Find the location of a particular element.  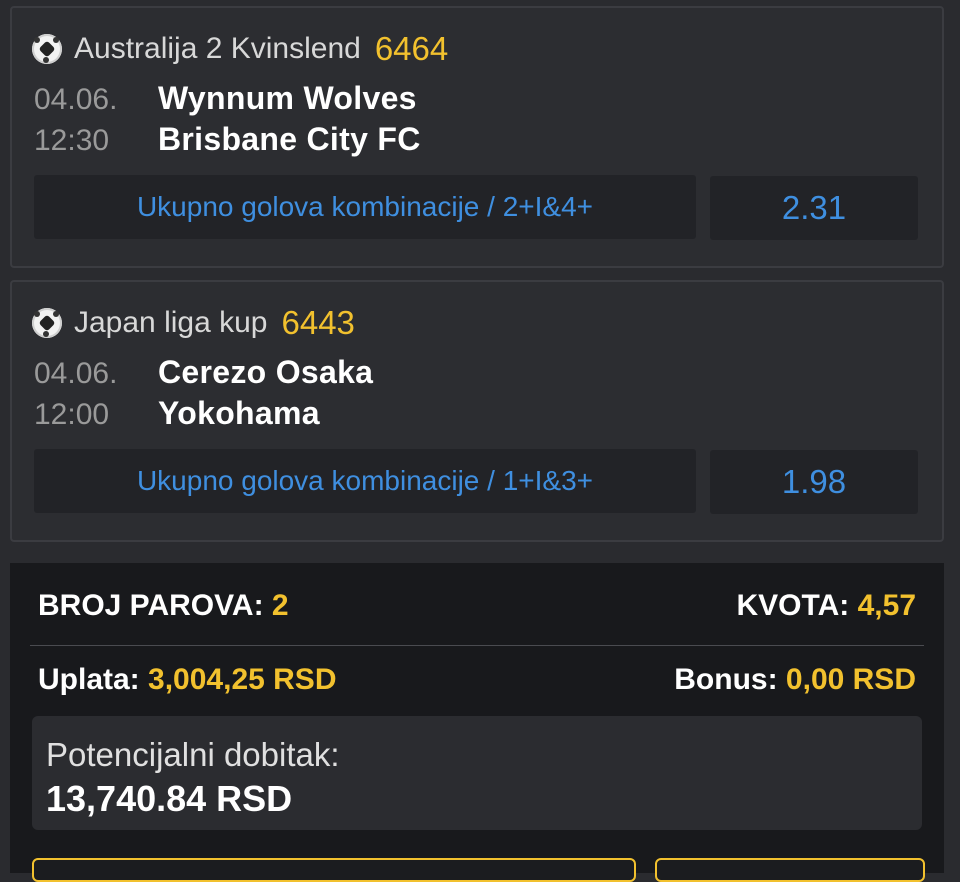

stake-label: Uplata: is located at coordinates (89, 679).